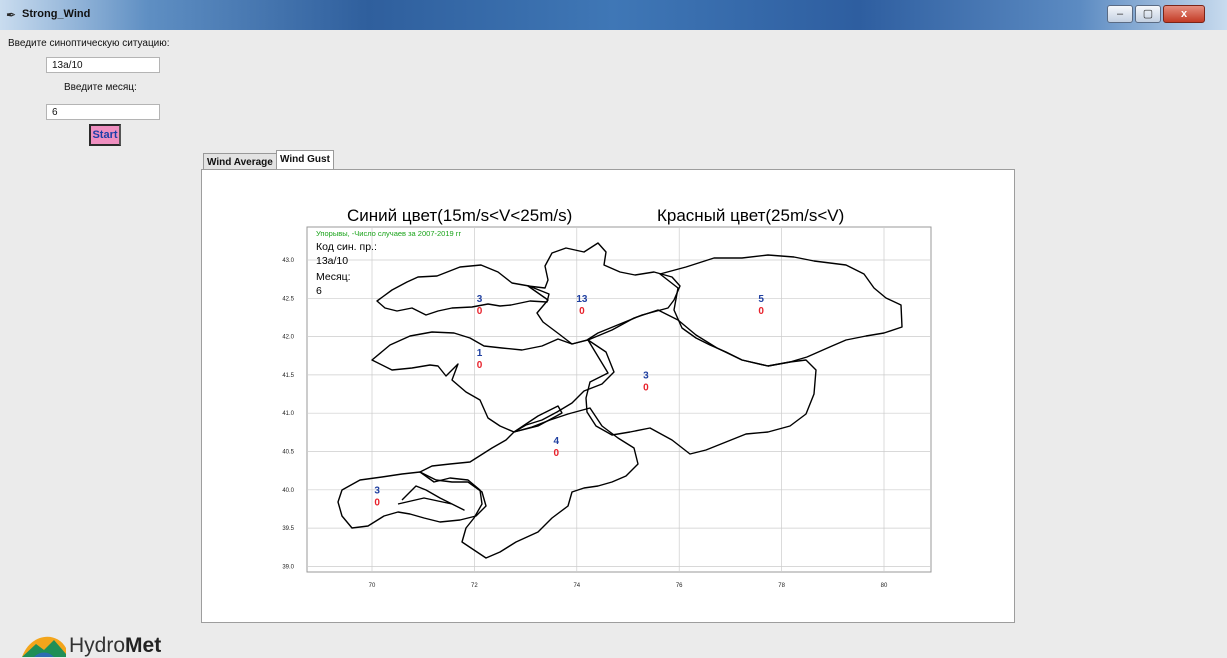  I want to click on synoptic-input, so click(103, 65).